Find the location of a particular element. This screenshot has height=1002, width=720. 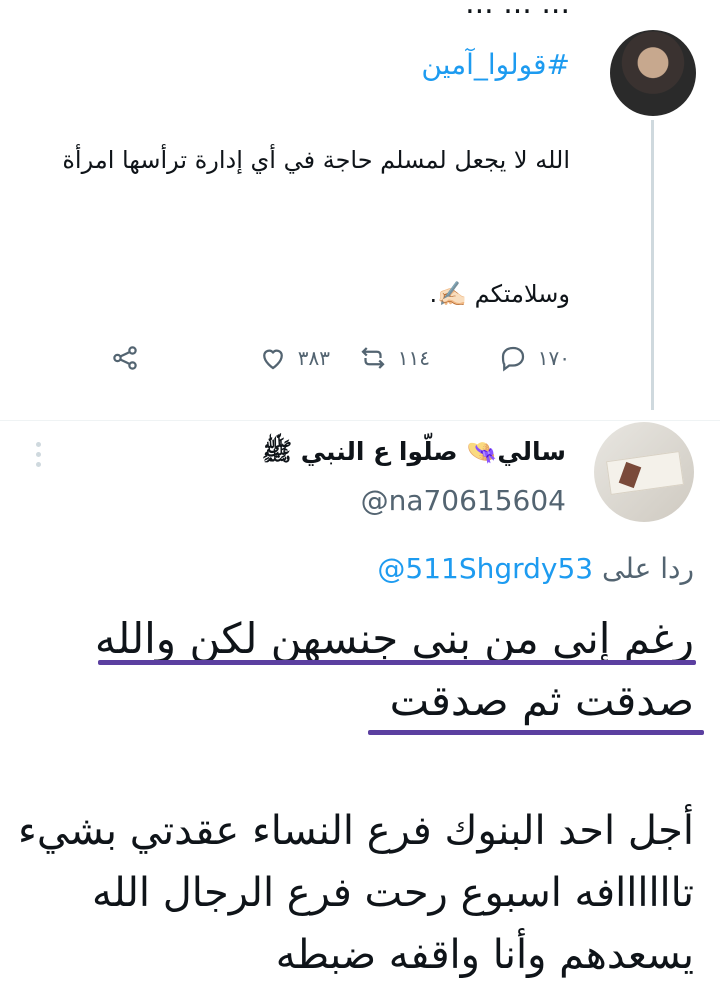

retweet-icon is located at coordinates (373, 358).